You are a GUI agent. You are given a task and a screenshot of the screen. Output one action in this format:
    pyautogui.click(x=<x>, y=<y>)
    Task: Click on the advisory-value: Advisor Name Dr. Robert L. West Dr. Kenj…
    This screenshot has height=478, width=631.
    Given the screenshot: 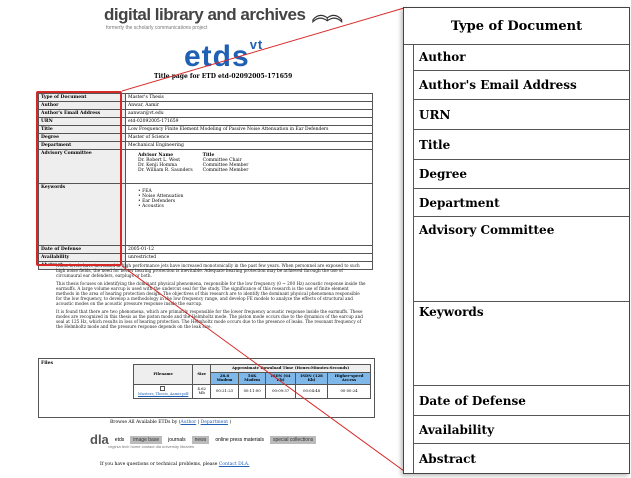 What is the action you would take?
    pyautogui.click(x=249, y=166)
    